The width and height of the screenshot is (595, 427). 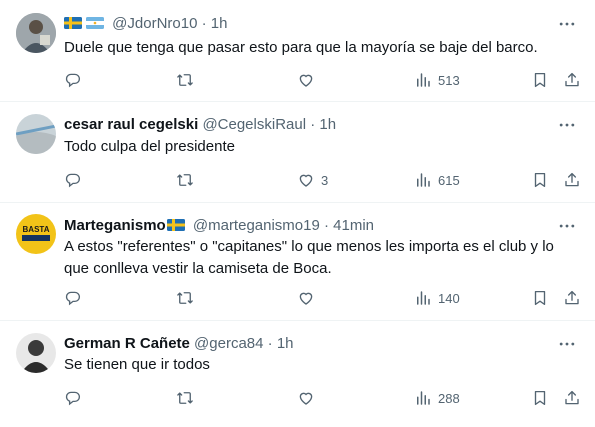 What do you see at coordinates (449, 180) in the screenshot?
I see `views-count: 615` at bounding box center [449, 180].